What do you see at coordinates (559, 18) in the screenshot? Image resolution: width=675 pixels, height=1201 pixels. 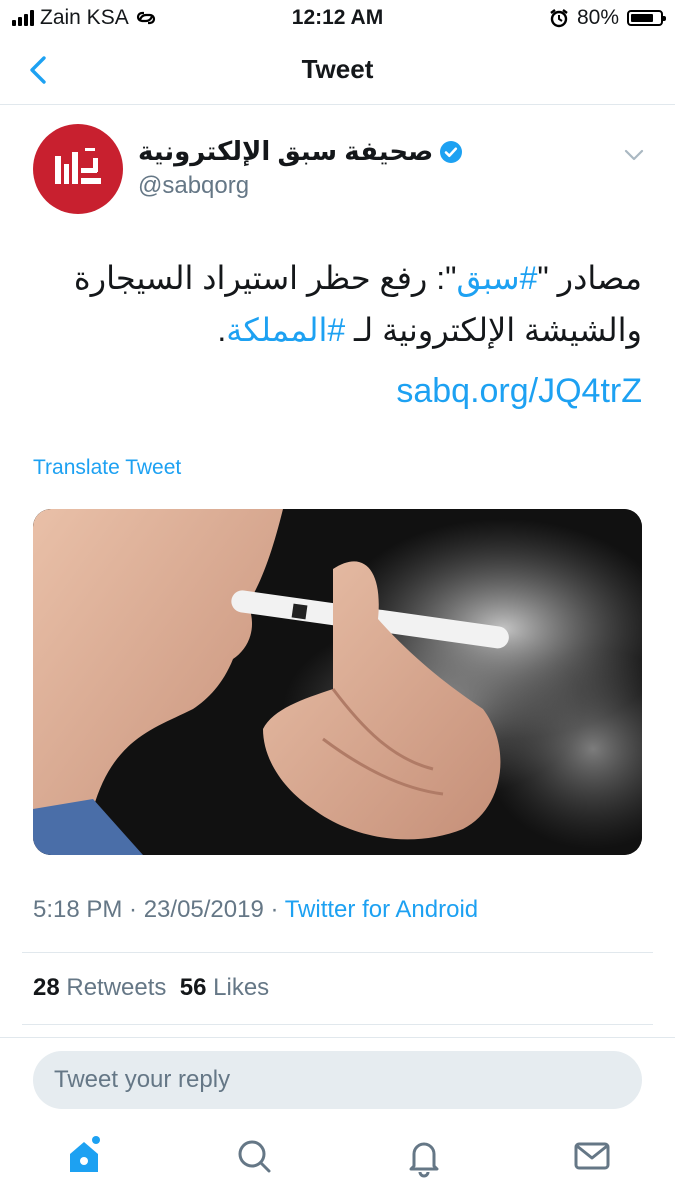 I see `alarm-icon` at bounding box center [559, 18].